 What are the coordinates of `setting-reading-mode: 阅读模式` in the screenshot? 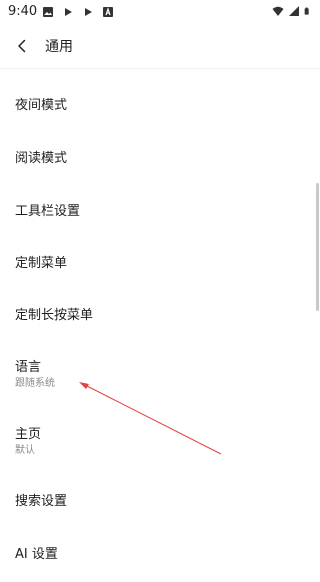 It's located at (160, 154).